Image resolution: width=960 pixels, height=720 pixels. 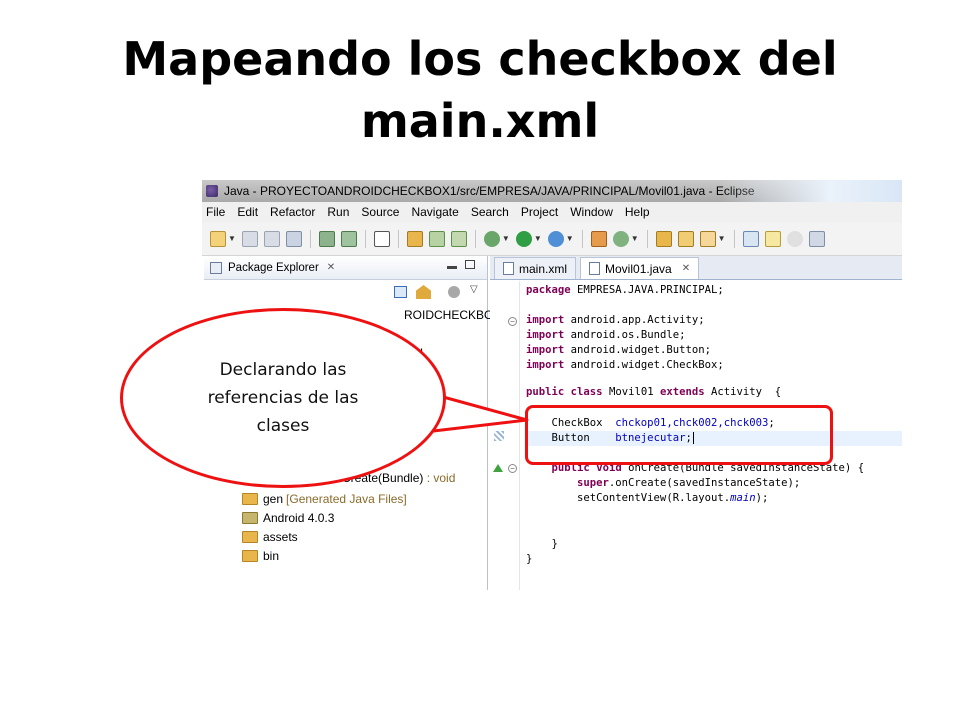 I want to click on tab-label: main.xml, so click(x=543, y=268).